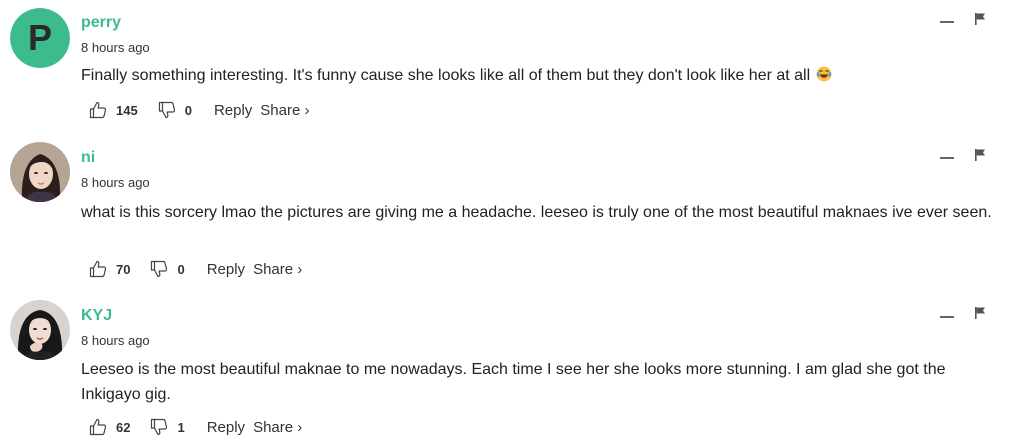  I want to click on dislike-count: 1, so click(181, 427).